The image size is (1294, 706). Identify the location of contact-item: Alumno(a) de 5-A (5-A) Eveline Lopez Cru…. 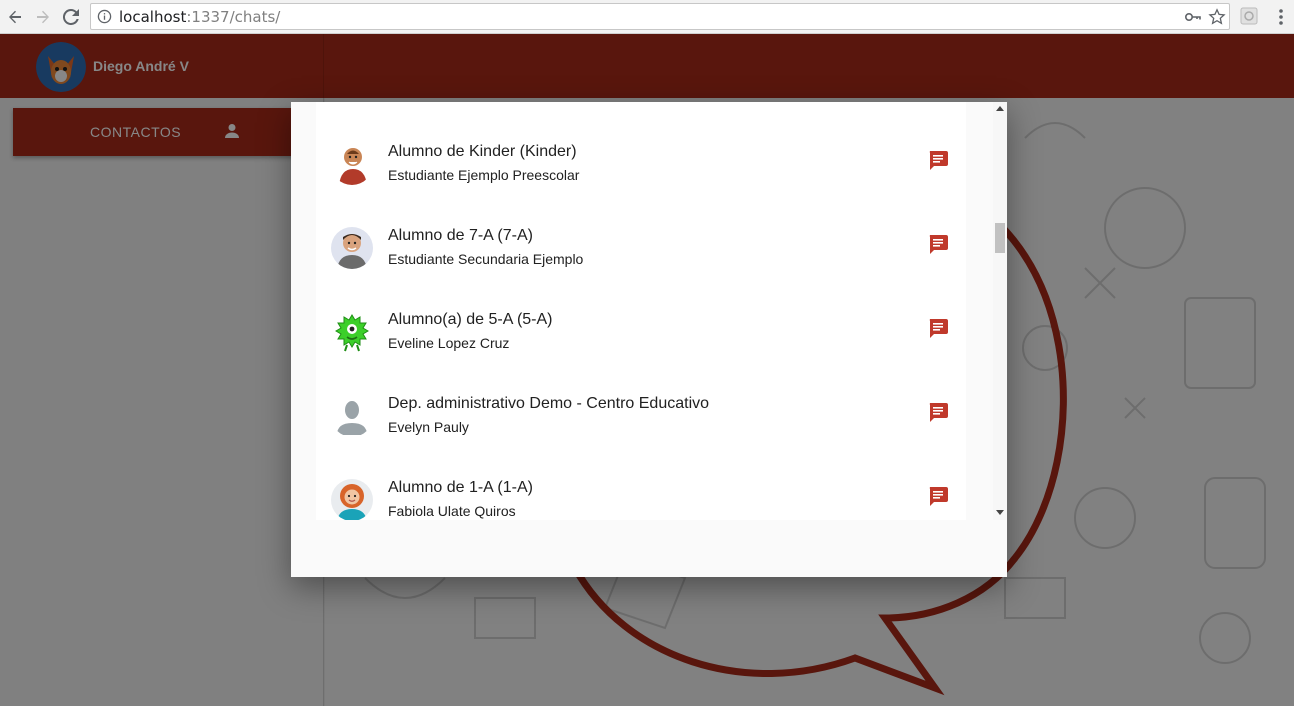
(641, 339).